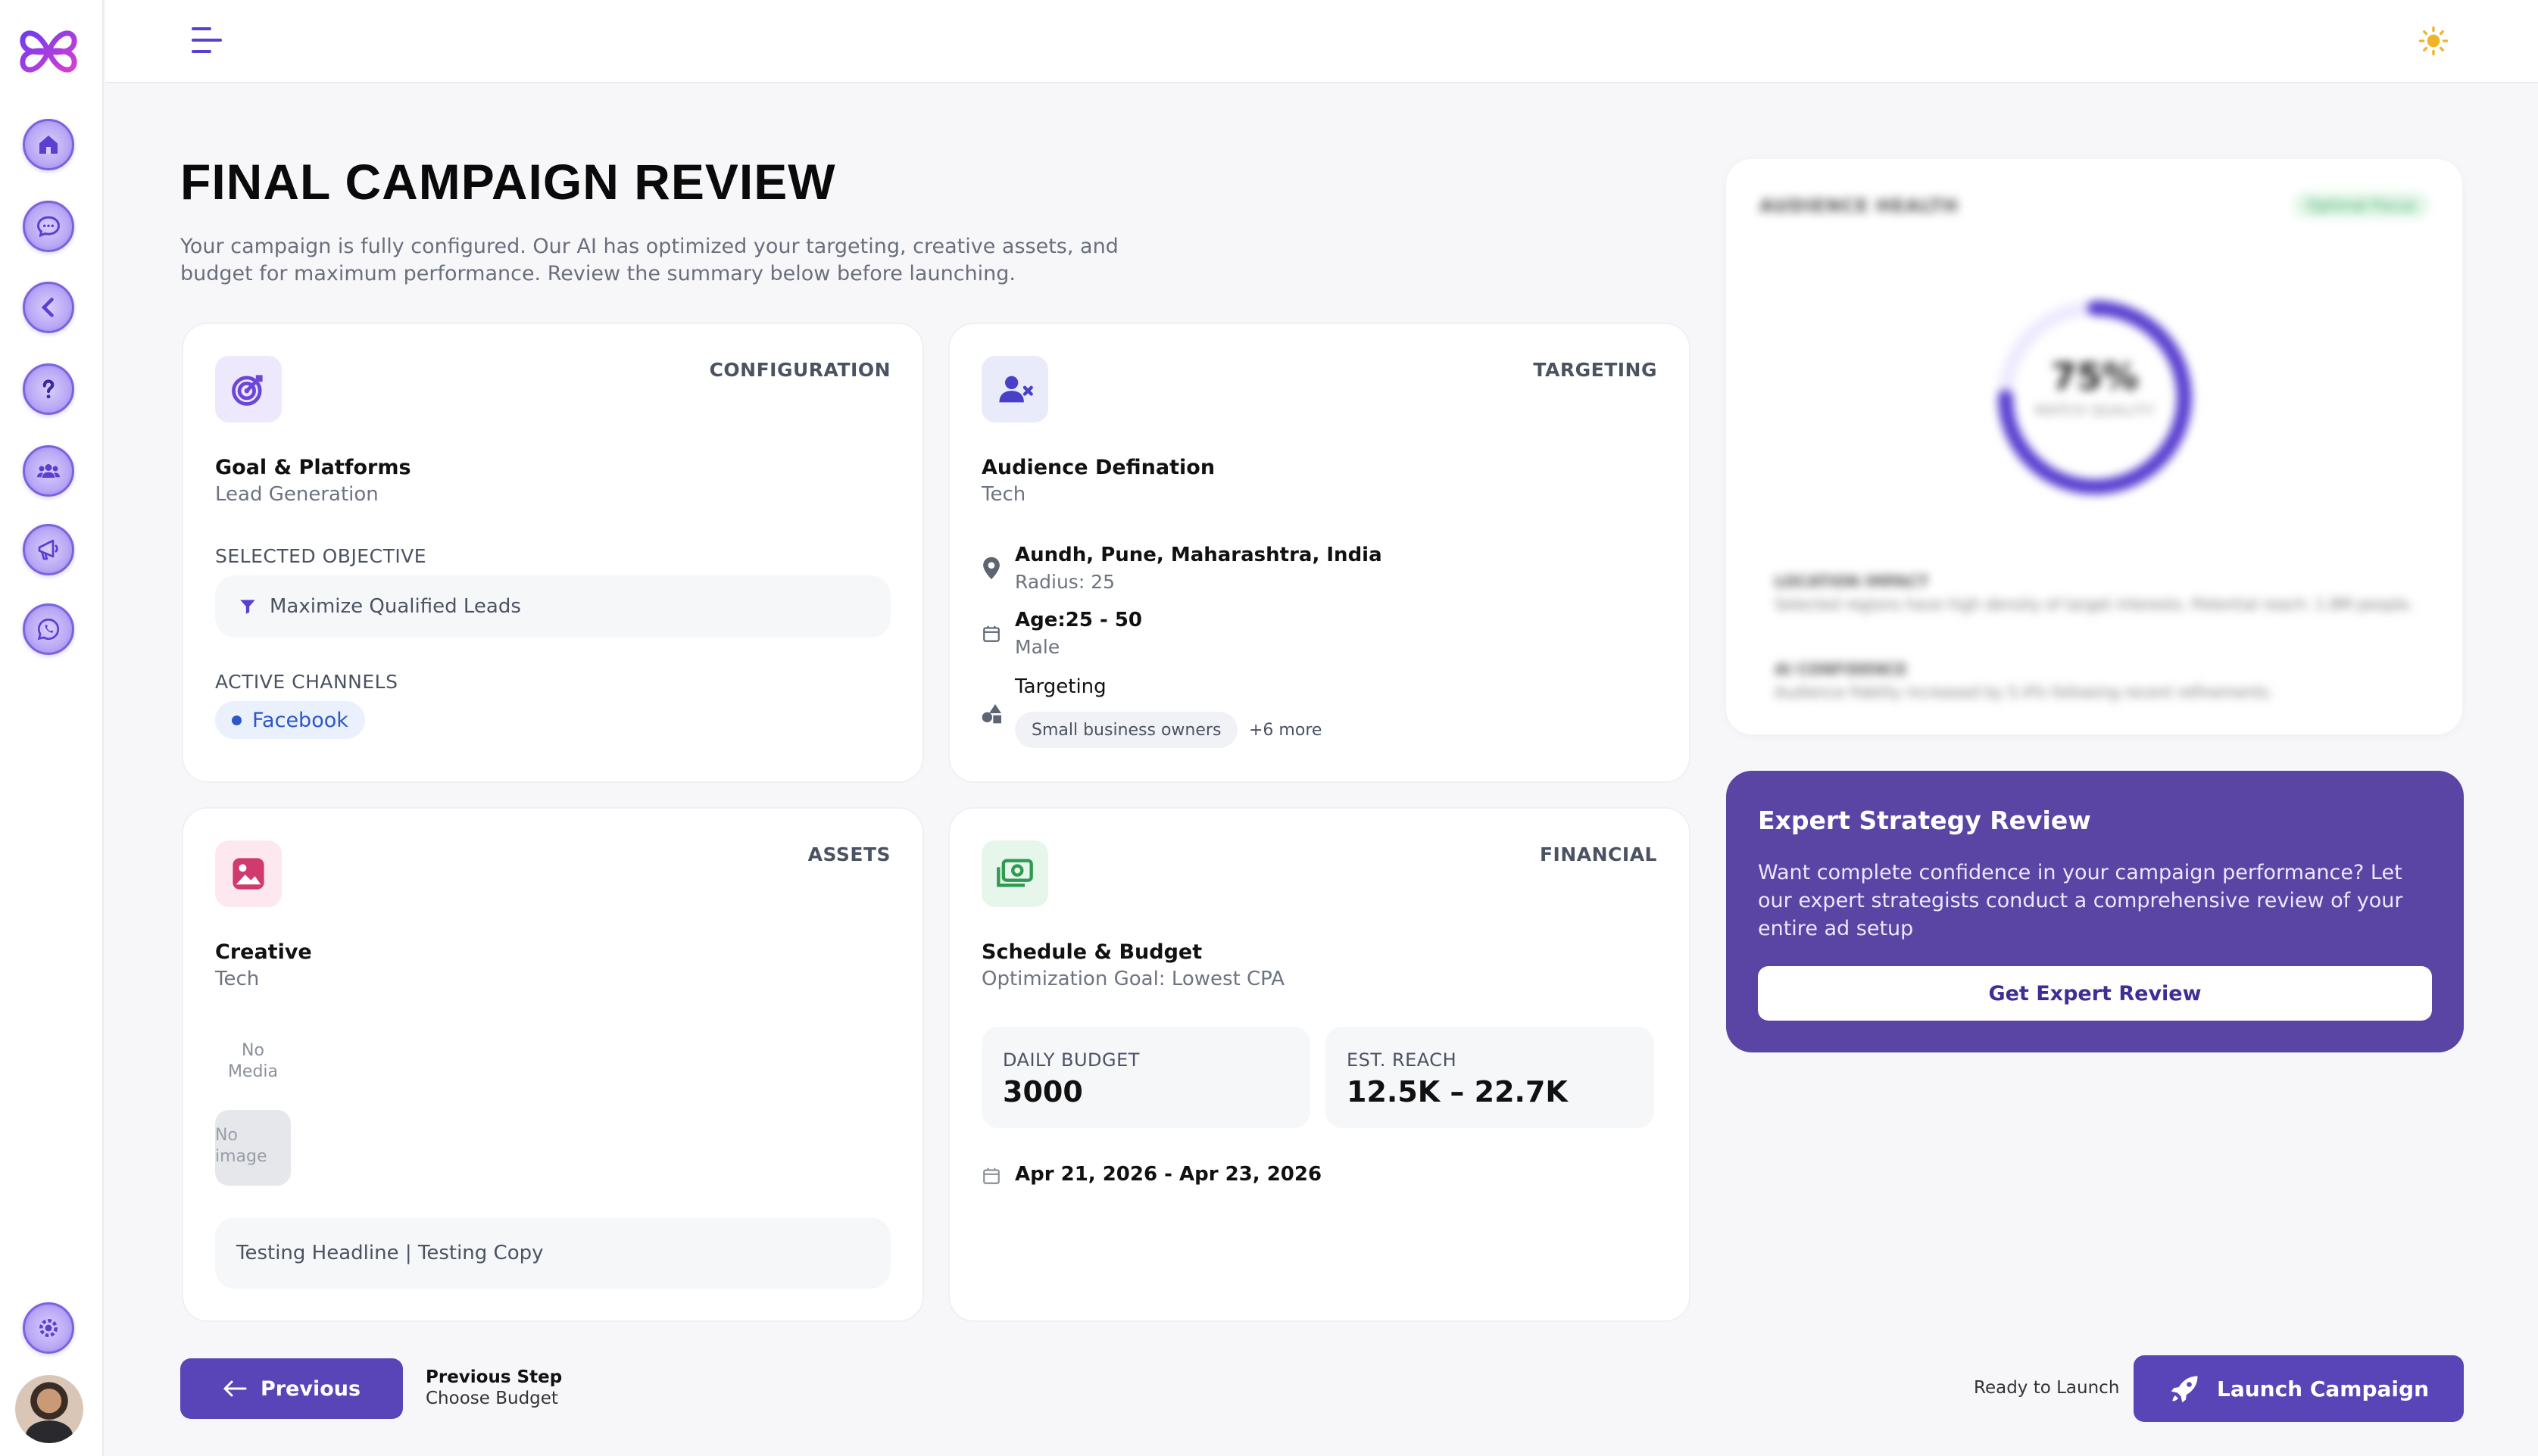 Image resolution: width=2538 pixels, height=1456 pixels. Describe the element at coordinates (2095, 377) in the screenshot. I see `match-quality-value: 75%` at that location.